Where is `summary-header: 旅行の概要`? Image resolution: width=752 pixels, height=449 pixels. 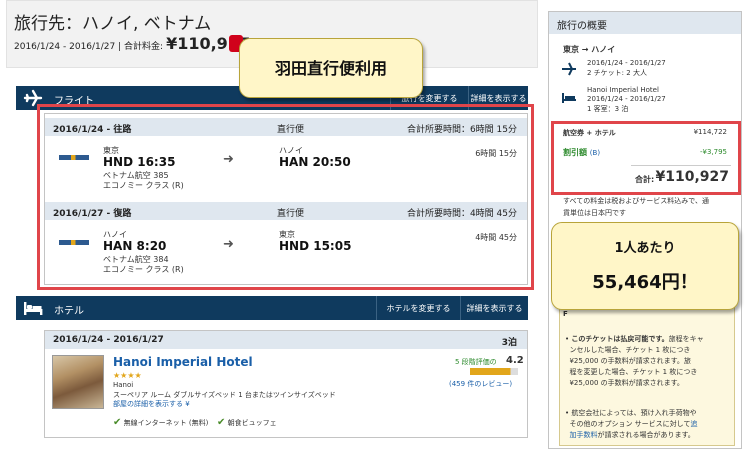
summary-header: 旅行の概要 is located at coordinates (645, 23).